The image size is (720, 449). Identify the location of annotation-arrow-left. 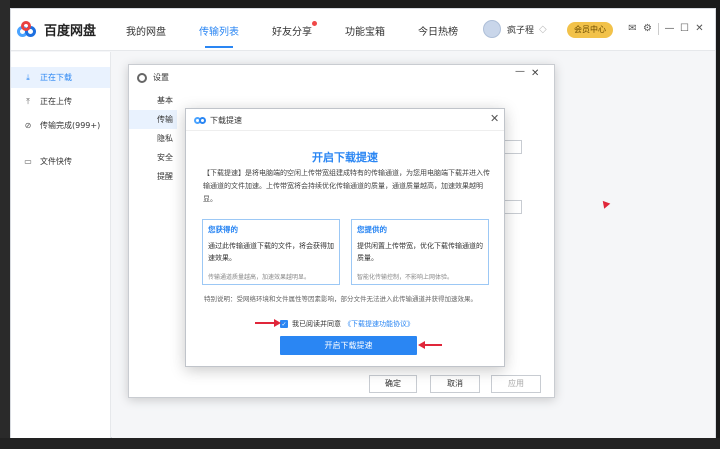
(430, 345).